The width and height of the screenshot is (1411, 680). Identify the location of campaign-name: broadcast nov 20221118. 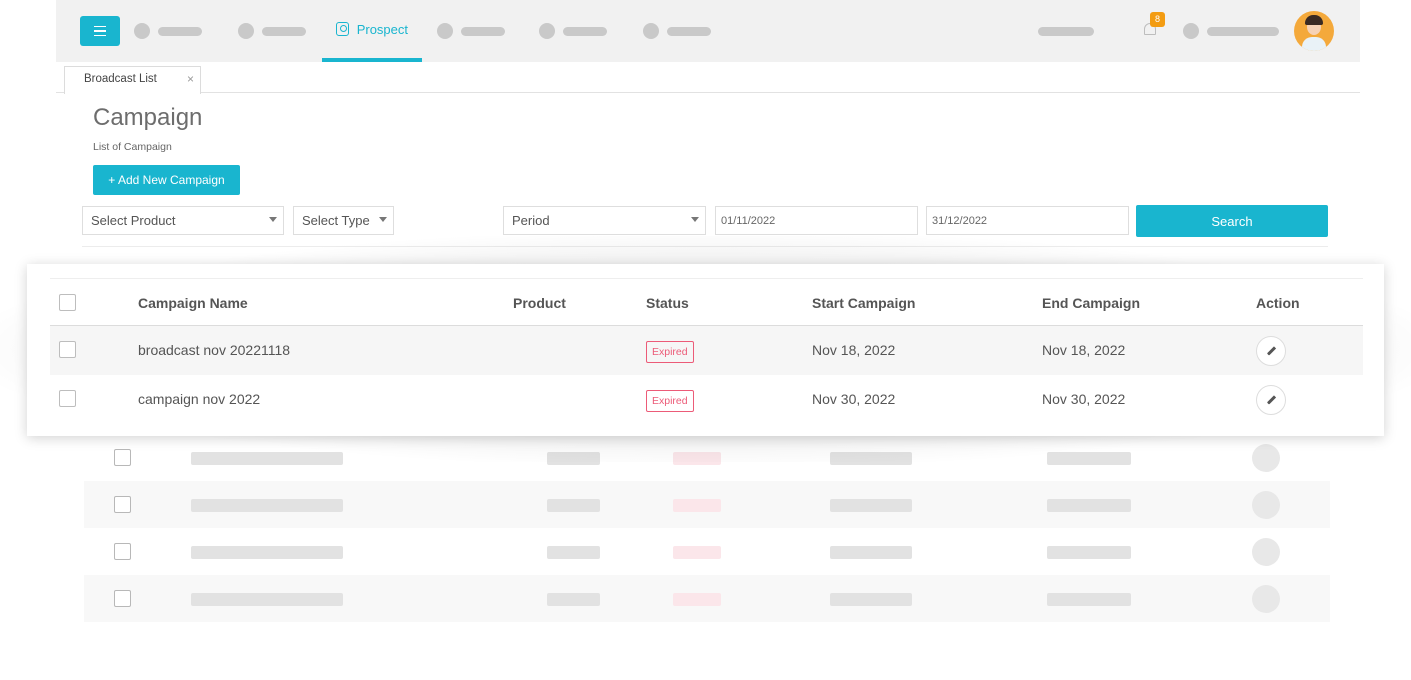
(214, 350).